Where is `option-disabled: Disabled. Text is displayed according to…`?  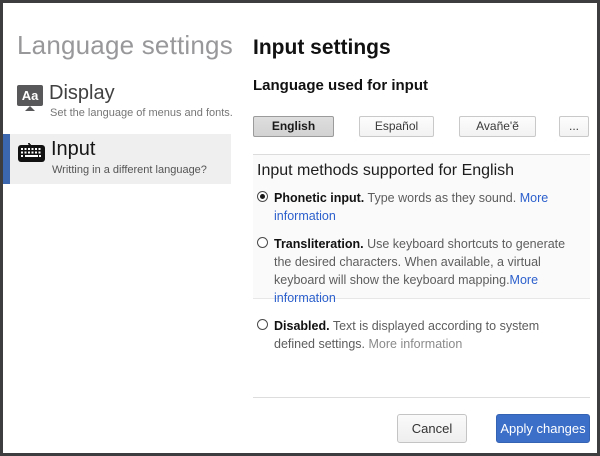 option-disabled: Disabled. Text is displayed according to… is located at coordinates (413, 335).